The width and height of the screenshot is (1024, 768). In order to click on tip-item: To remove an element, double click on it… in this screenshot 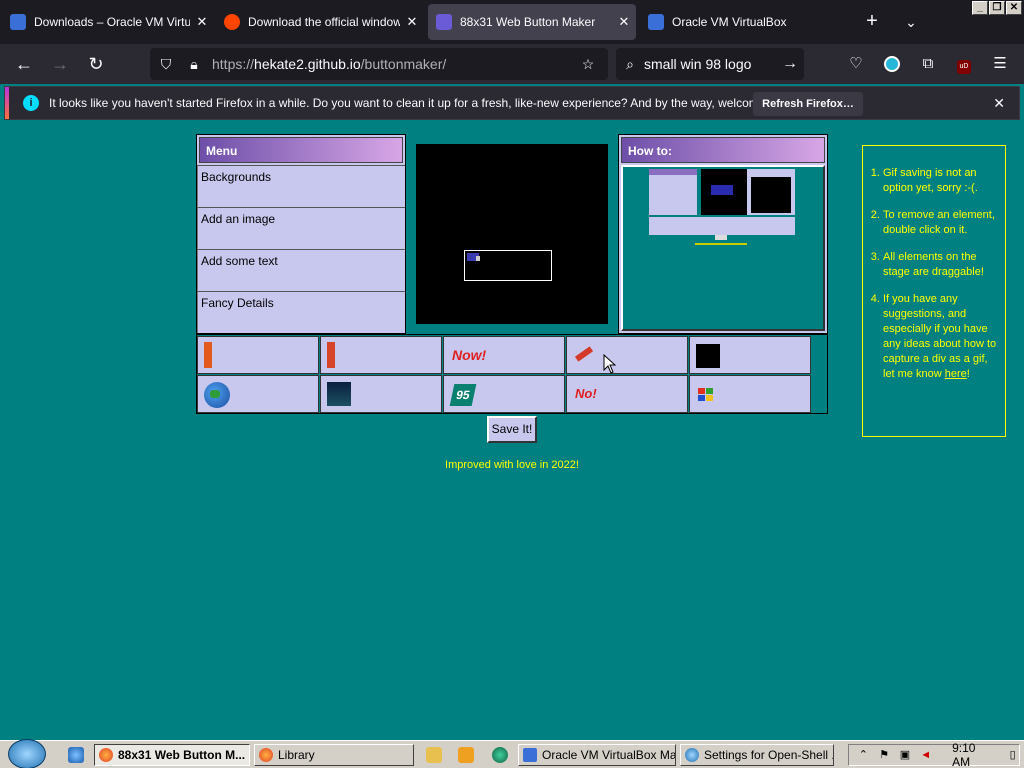, I will do `click(940, 223)`.